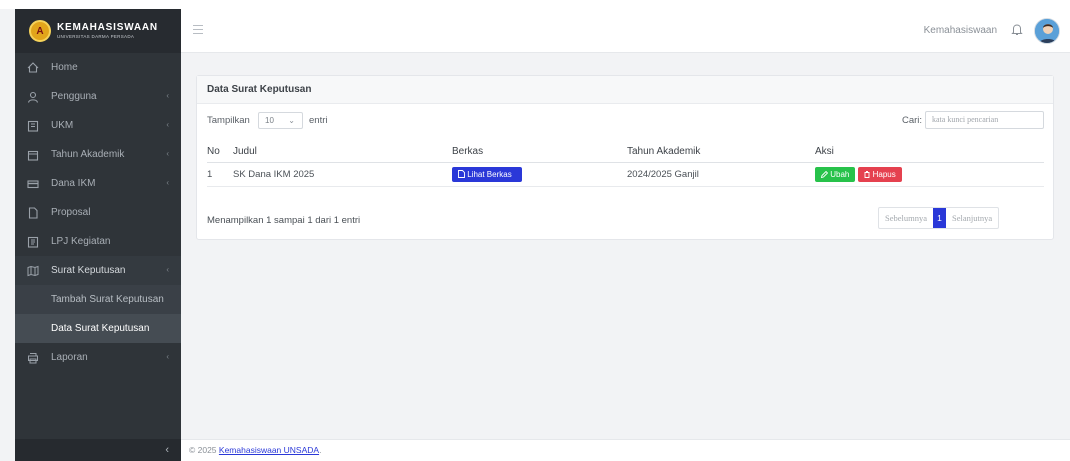 The image size is (1070, 461). I want to click on footer-link: Kemahasiswaan UNSADA, so click(269, 450).